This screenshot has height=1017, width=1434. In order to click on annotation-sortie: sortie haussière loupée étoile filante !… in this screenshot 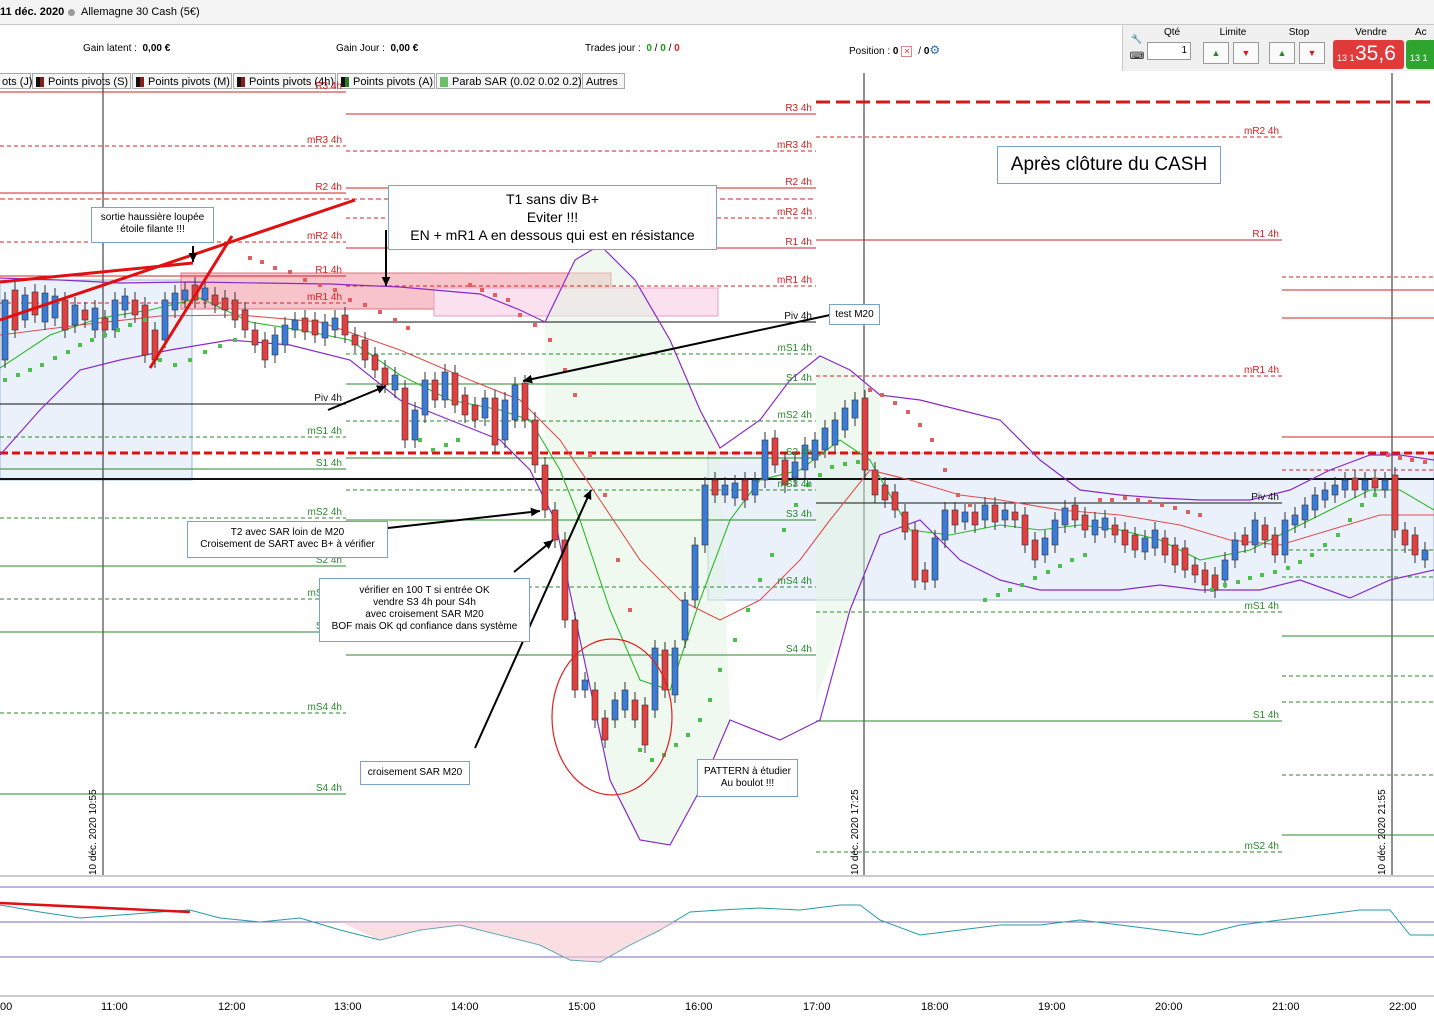, I will do `click(152, 225)`.